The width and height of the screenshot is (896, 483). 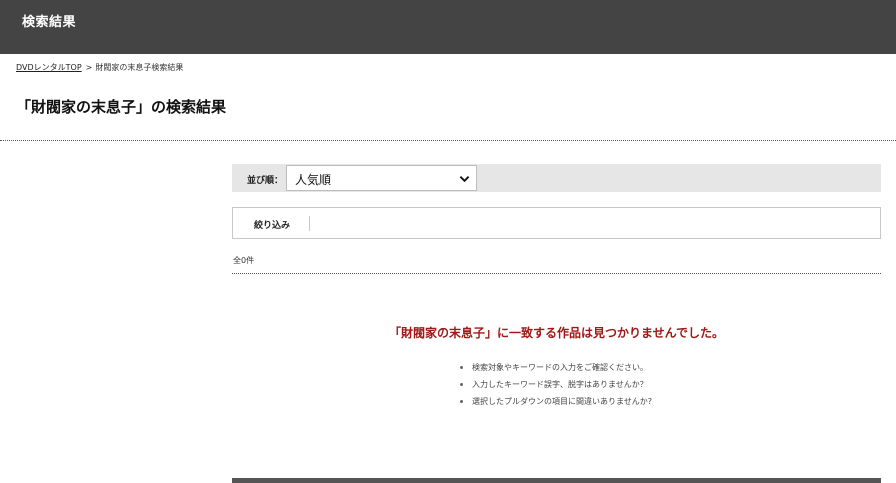 What do you see at coordinates (381, 178) in the screenshot?
I see `sort-select: 人気順` at bounding box center [381, 178].